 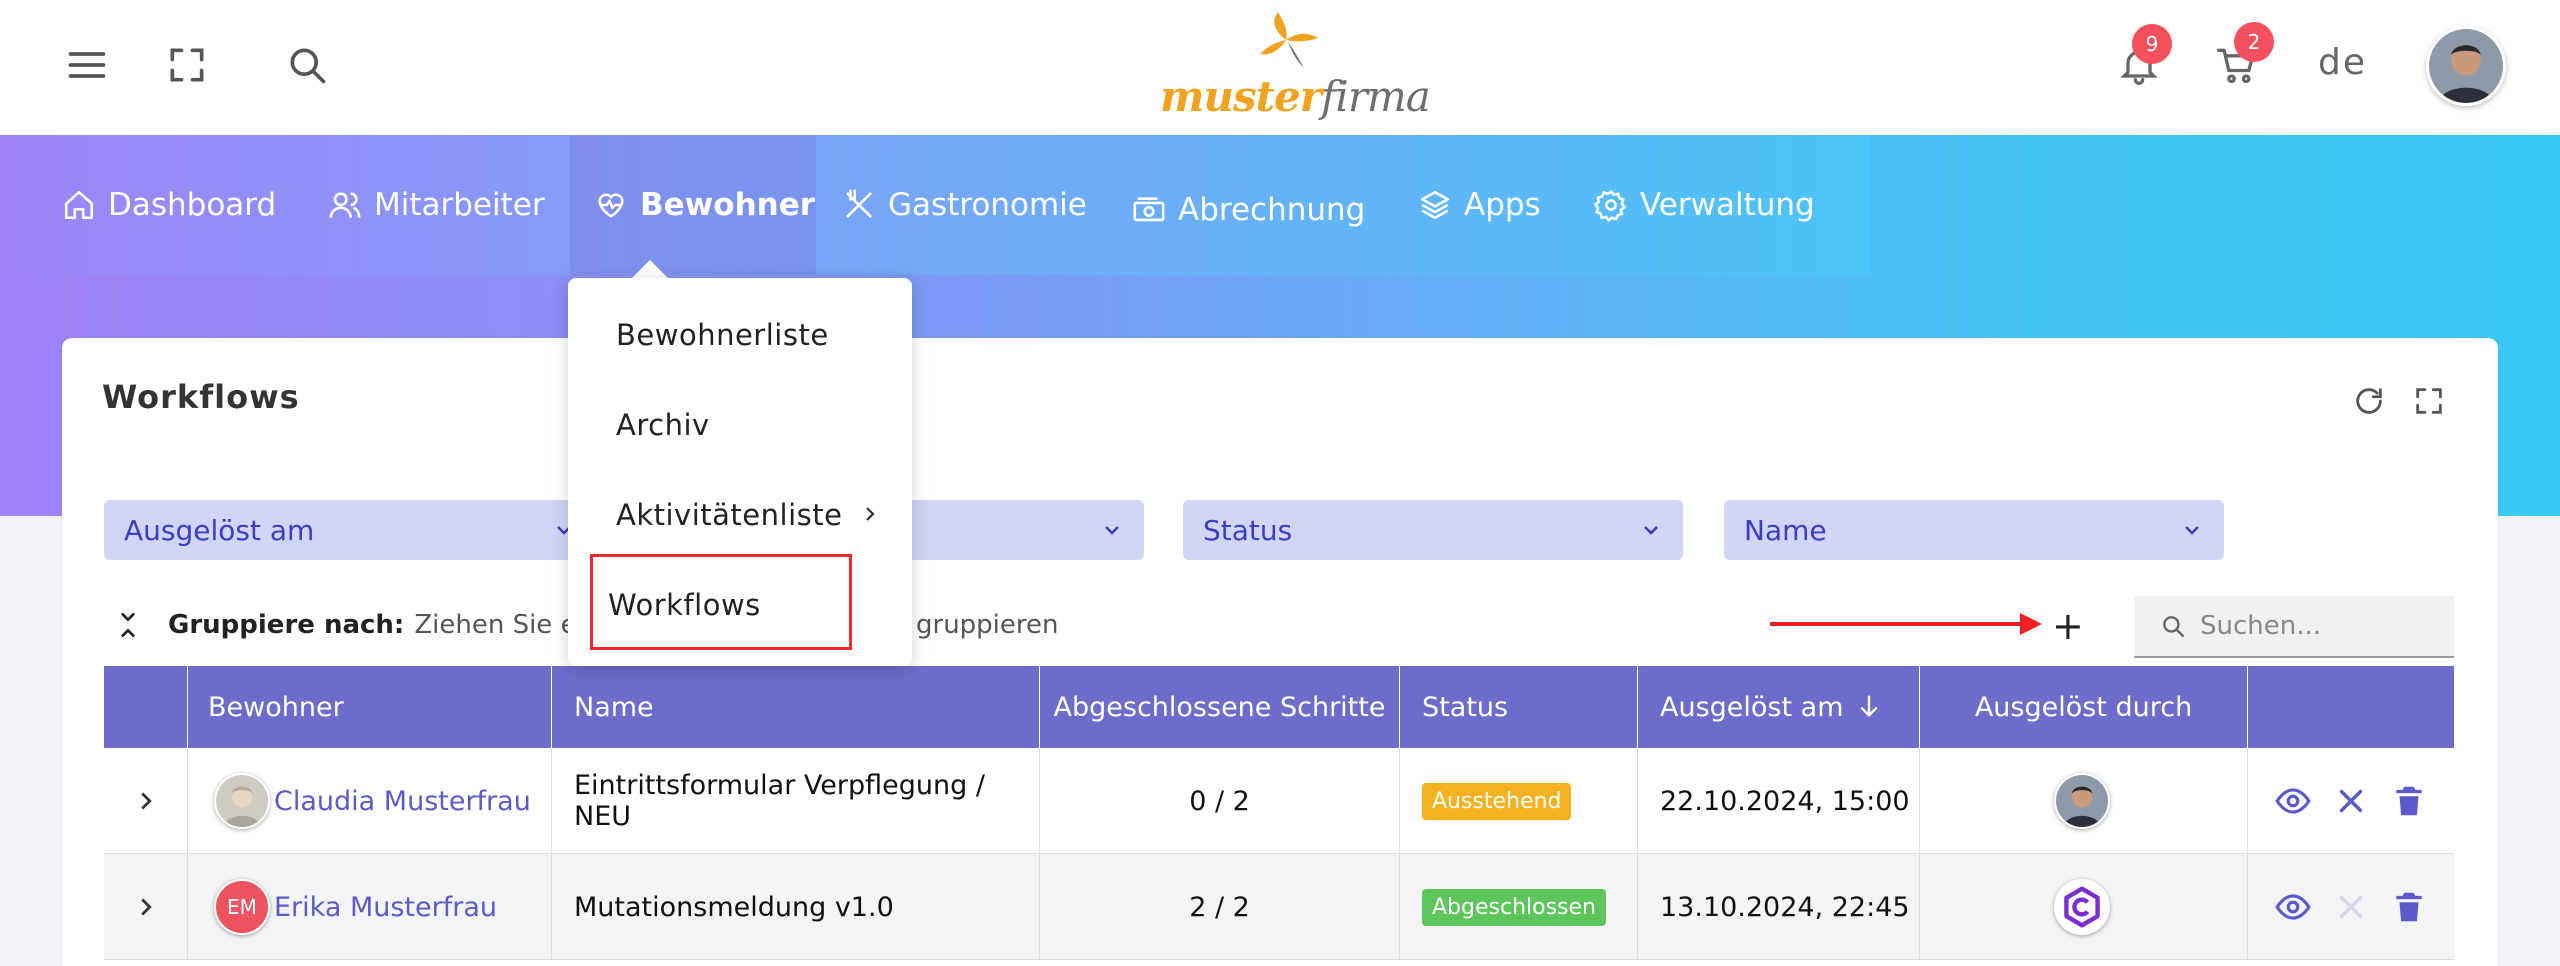 What do you see at coordinates (242, 907) in the screenshot?
I see `resident-initials-avatar: EM` at bounding box center [242, 907].